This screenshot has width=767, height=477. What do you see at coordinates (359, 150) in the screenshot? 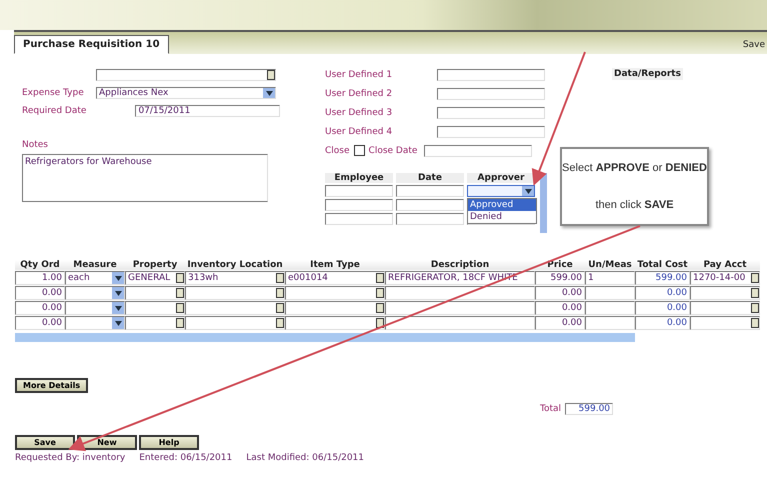
I see `checkbox` at bounding box center [359, 150].